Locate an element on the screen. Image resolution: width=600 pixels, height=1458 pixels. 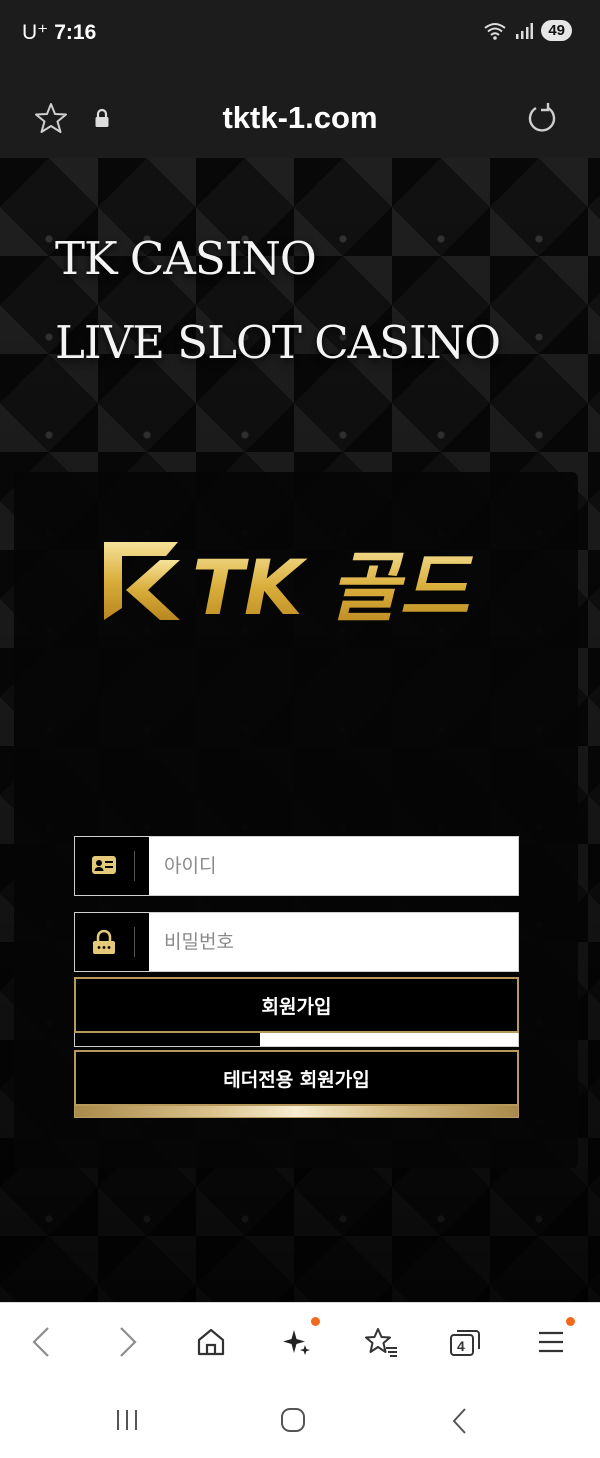
password-field is located at coordinates (296, 942).